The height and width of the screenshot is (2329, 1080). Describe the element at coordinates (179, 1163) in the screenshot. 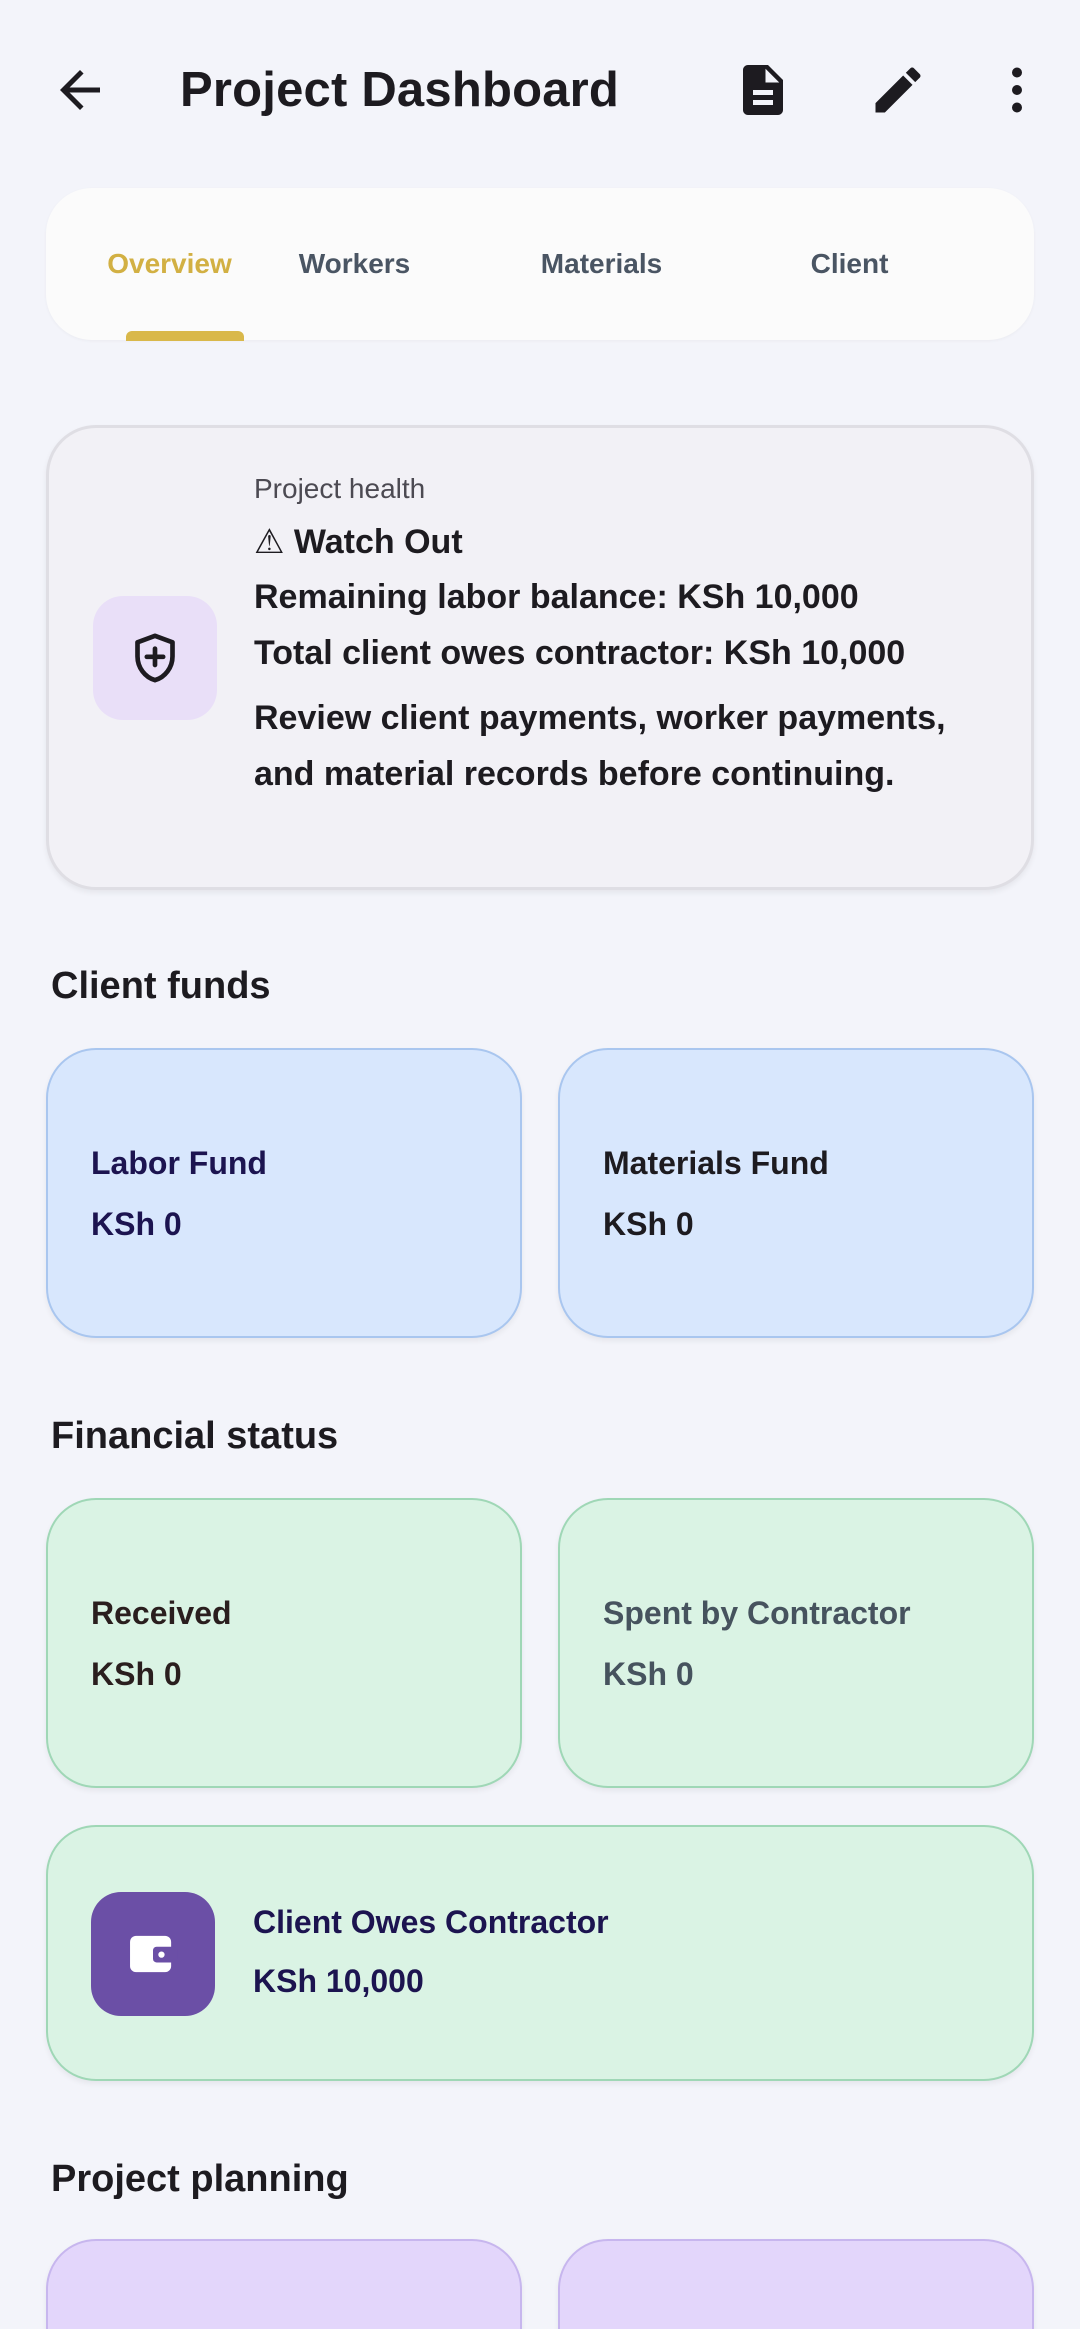

I see `labor-fund-label: Labor Fund` at that location.